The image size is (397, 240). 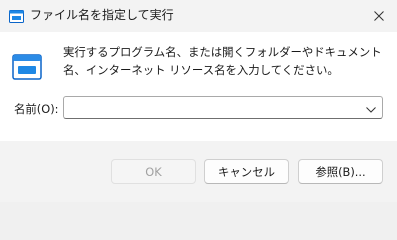 I want to click on run-app-icon, so click(x=27, y=67).